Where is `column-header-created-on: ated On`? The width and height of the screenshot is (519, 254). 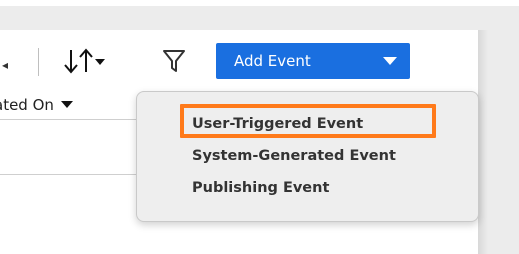
column-header-created-on: ated On is located at coordinates (70, 105).